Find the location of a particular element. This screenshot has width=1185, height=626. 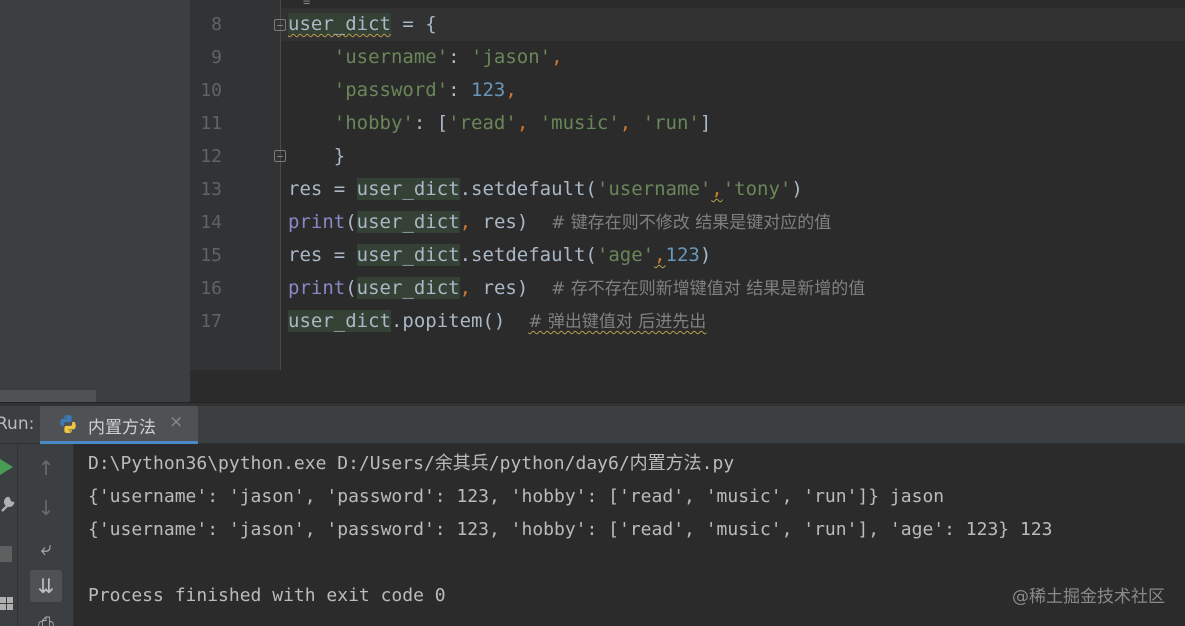

code-line: user_dict.popitem() # 弹出键值对 后进先出 is located at coordinates (497, 322).